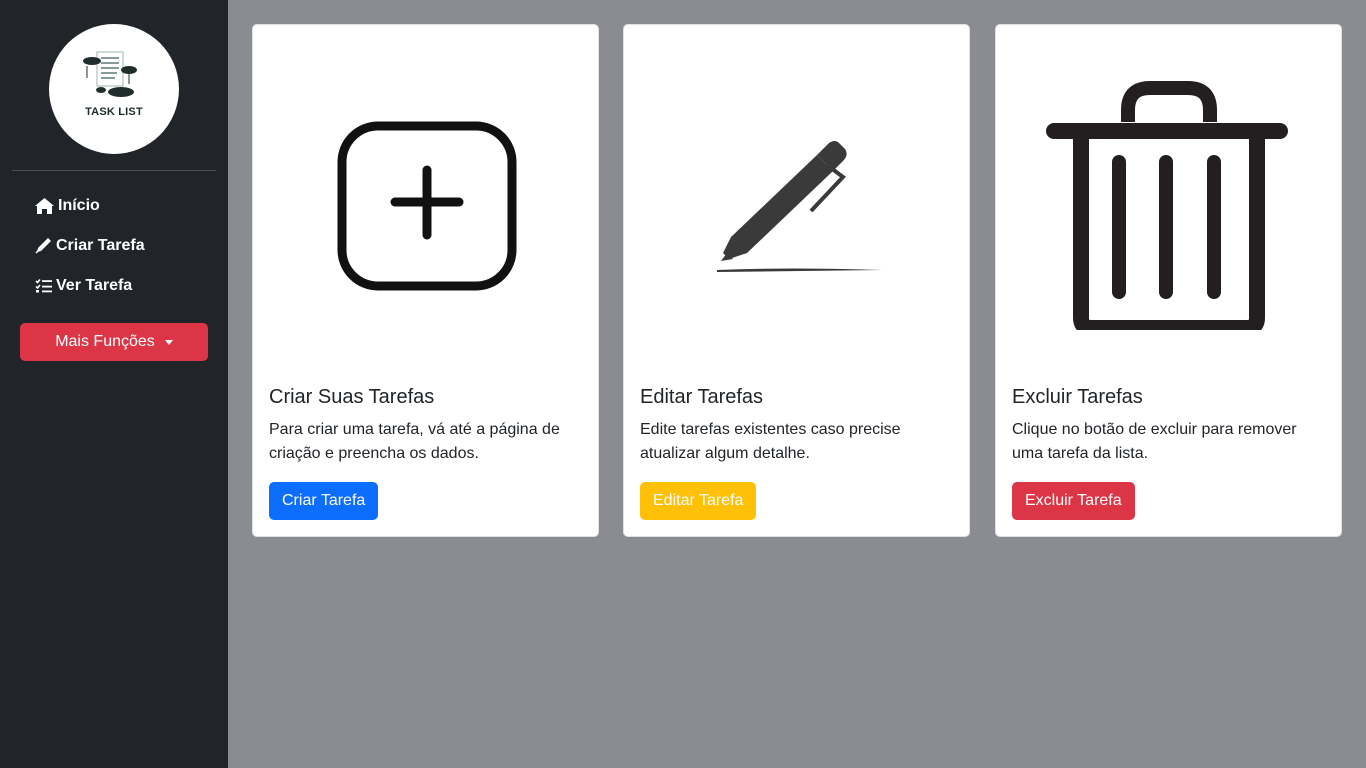 The width and height of the screenshot is (1366, 768). What do you see at coordinates (94, 285) in the screenshot?
I see `sidebar-item-label: Ver Tarefa` at bounding box center [94, 285].